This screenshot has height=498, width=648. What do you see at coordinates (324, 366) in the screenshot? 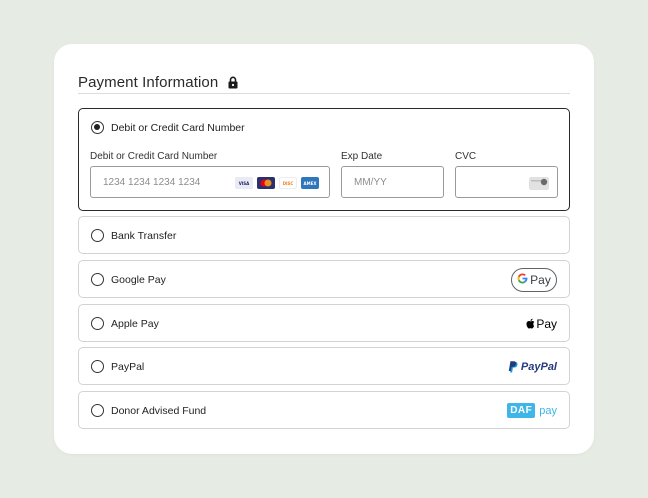
I see `option-paypal: PayPal PayPal` at bounding box center [324, 366].